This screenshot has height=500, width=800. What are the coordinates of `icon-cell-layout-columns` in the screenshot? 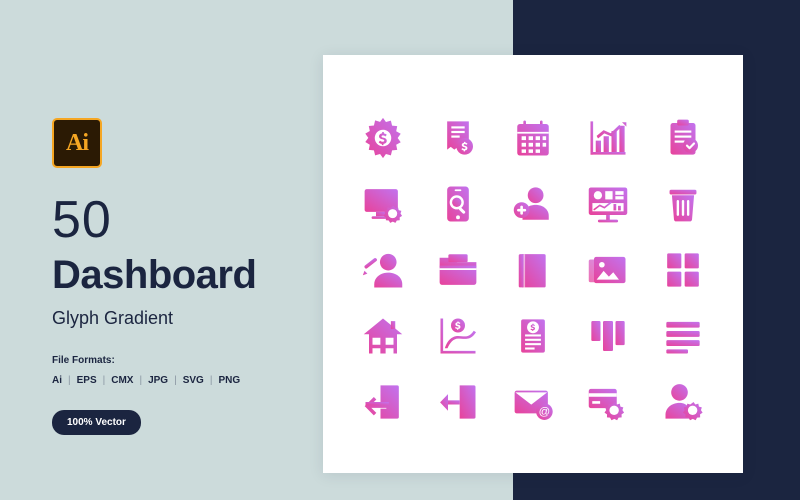 It's located at (683, 270).